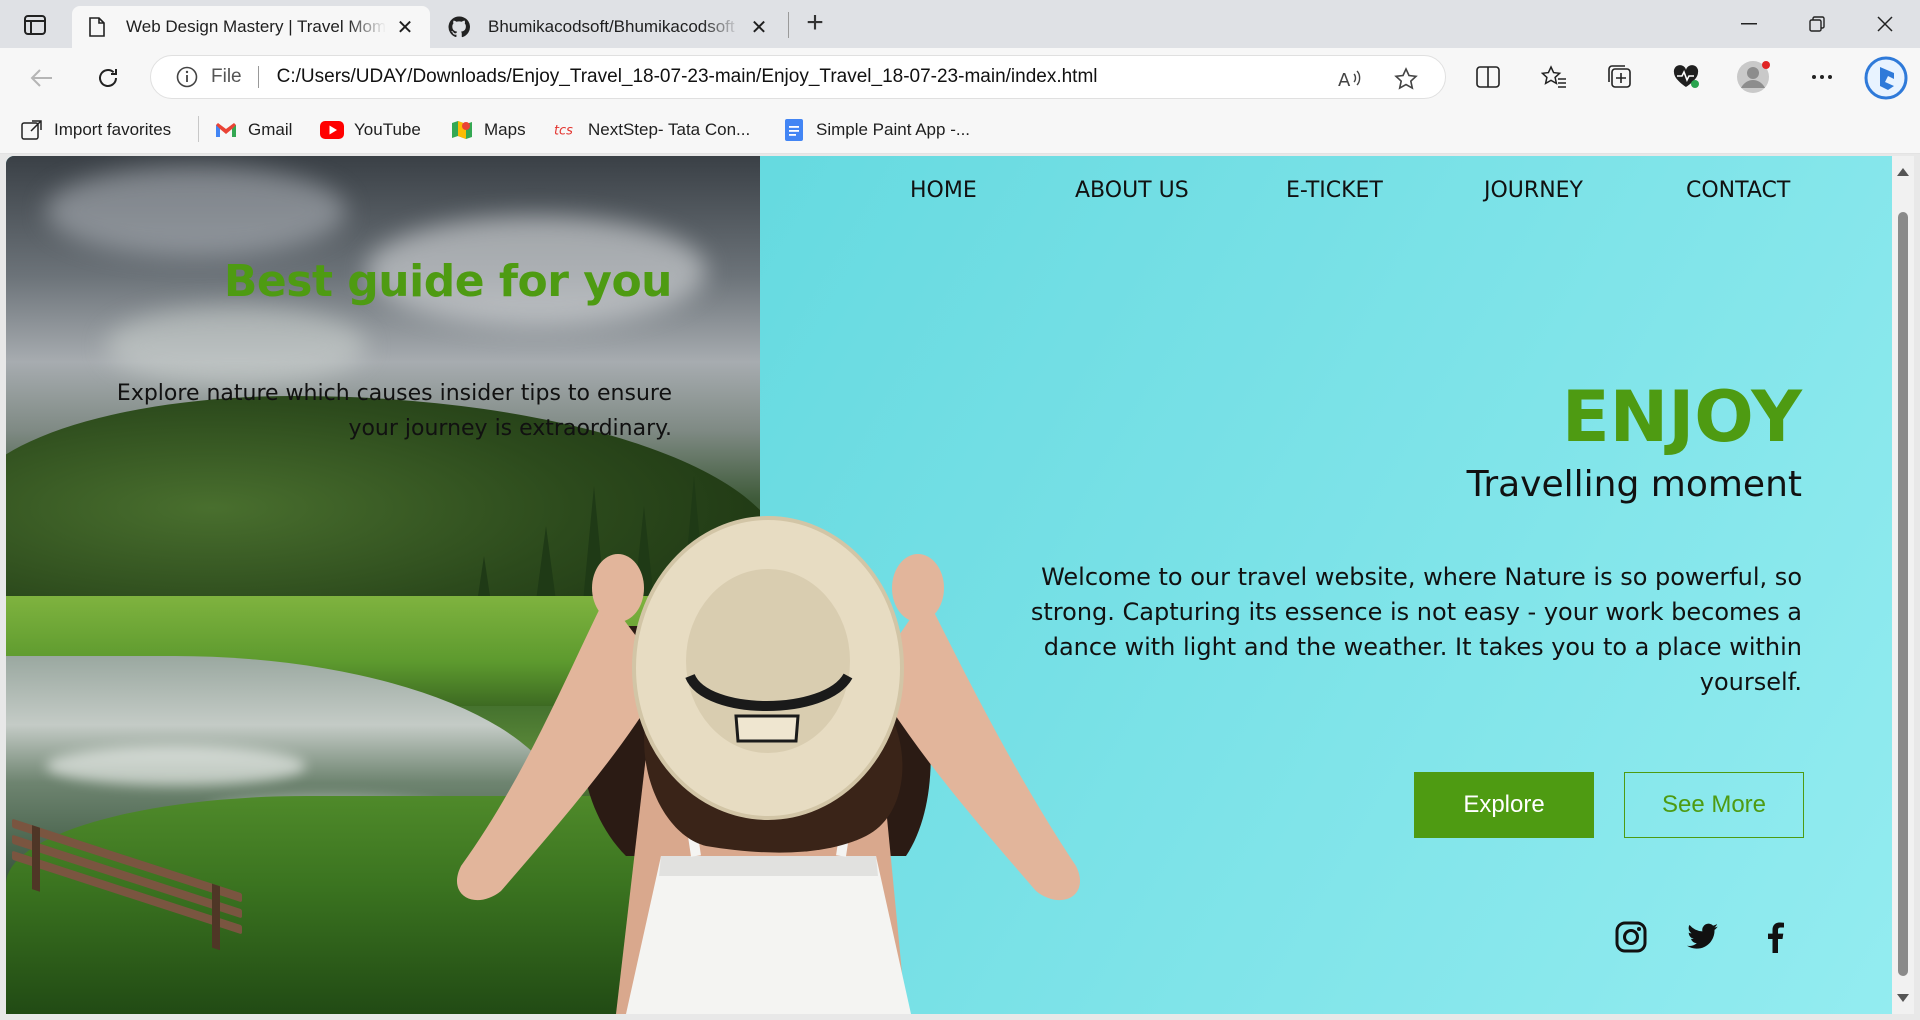 This screenshot has height=1020, width=1920. I want to click on tab-github: Bhumikacodsoft/Bhumikacodsoft ✕, so click(609, 27).